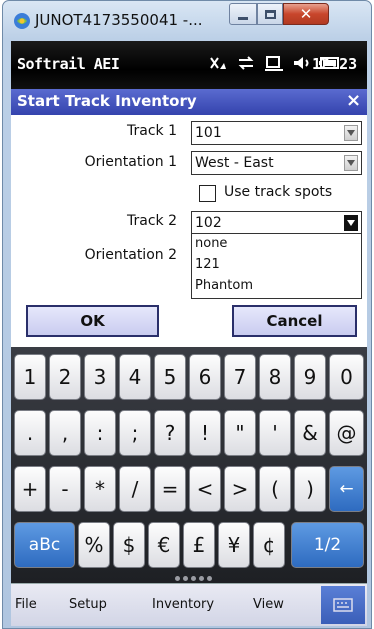  I want to click on menu-file: File, so click(26, 604).